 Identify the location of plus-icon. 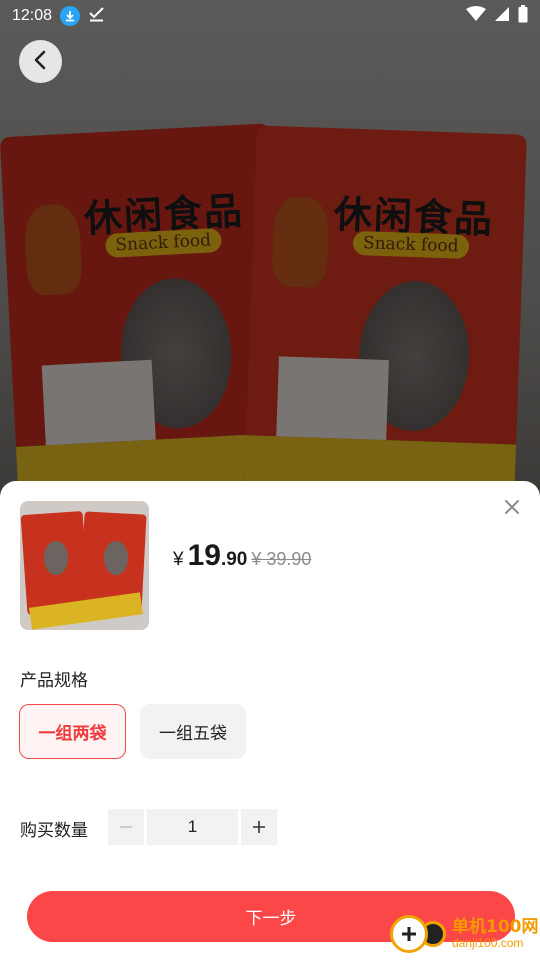
(259, 827).